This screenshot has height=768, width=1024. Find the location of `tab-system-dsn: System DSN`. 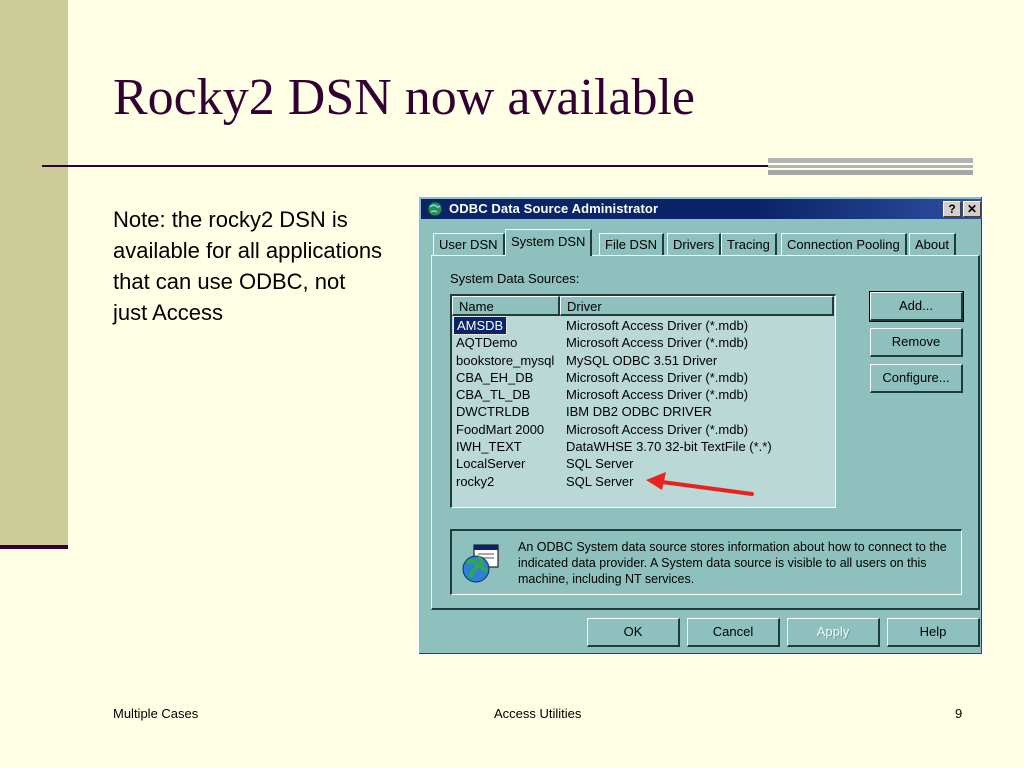

tab-system-dsn: System DSN is located at coordinates (549, 242).